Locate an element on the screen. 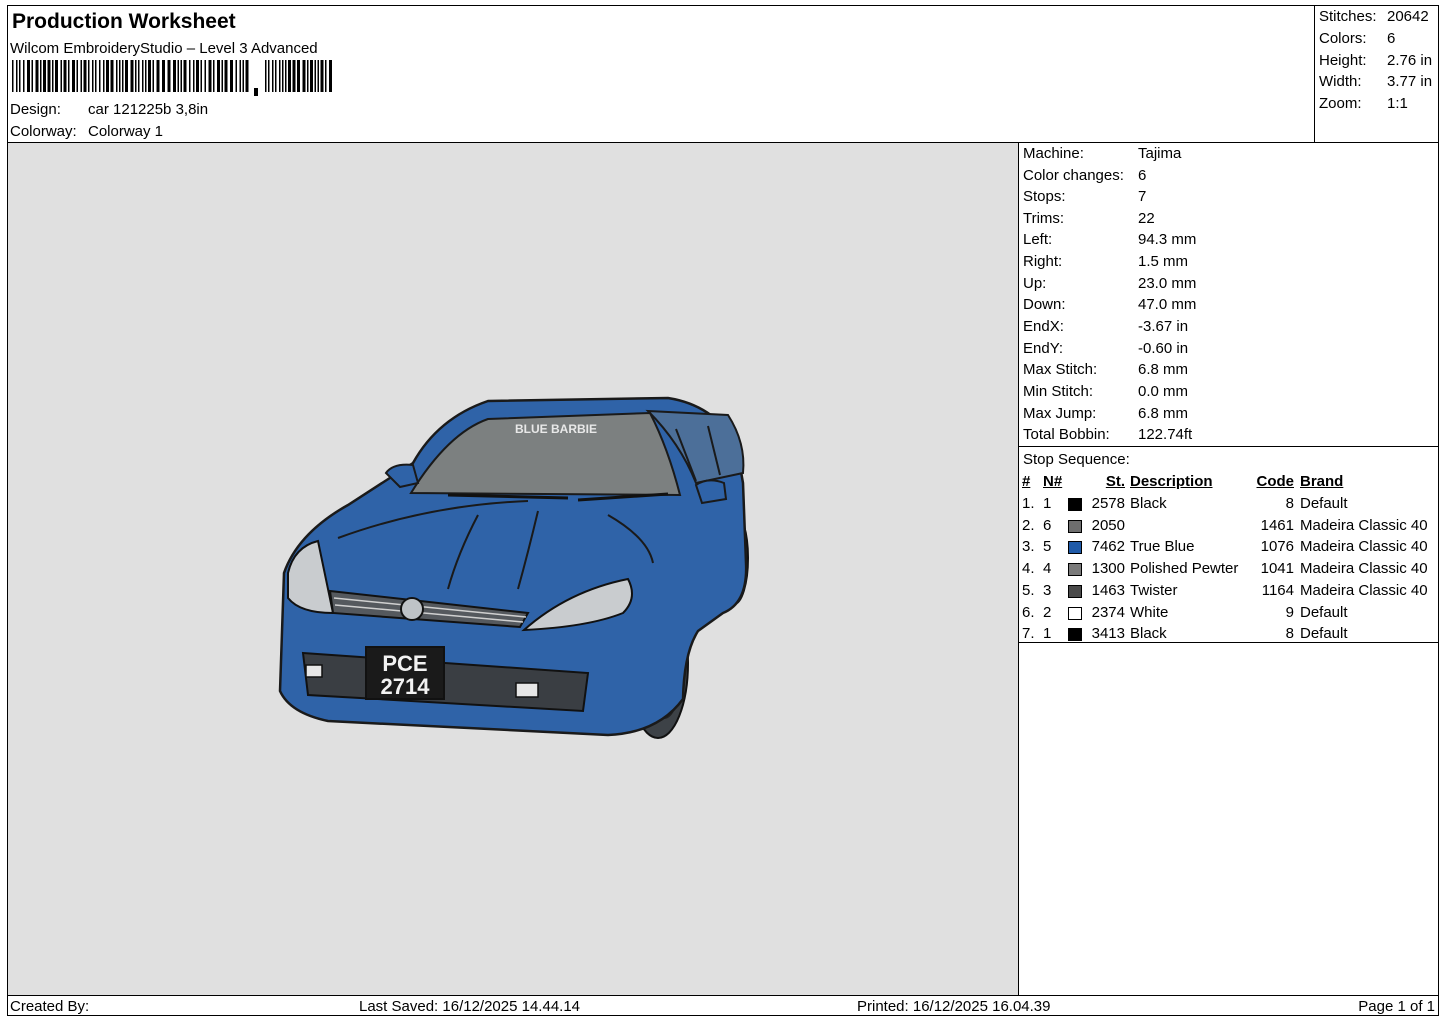 This screenshot has height=1021, width=1445. stop-code: 1041 is located at coordinates (1277, 569).